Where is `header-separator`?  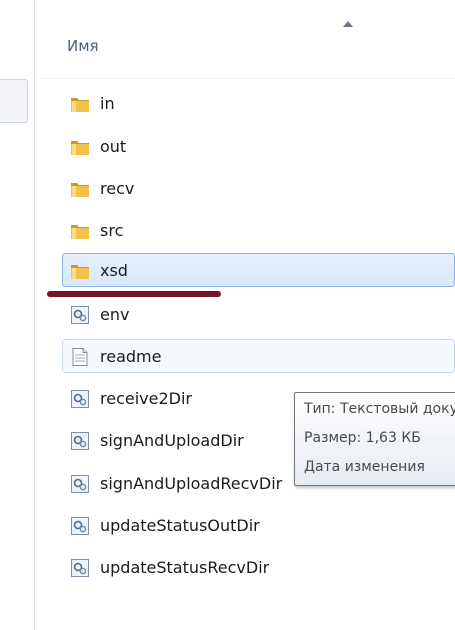 header-separator is located at coordinates (245, 78).